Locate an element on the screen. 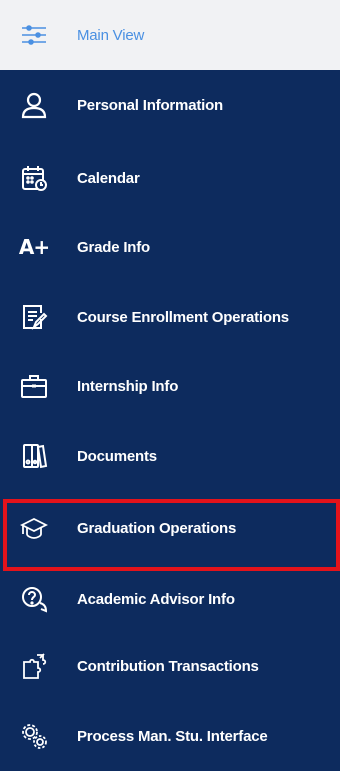 The height and width of the screenshot is (771, 340). puzzle-icon is located at coordinates (34, 666).